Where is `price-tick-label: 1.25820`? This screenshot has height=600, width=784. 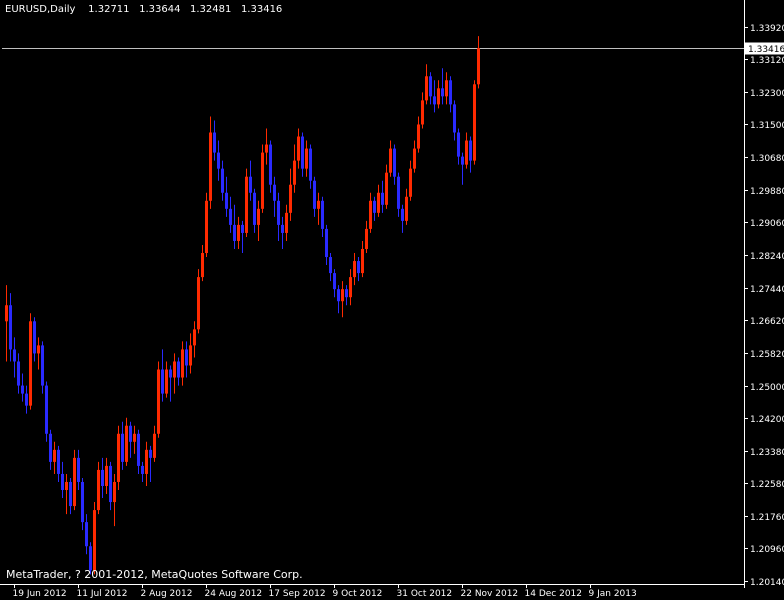 price-tick-label: 1.25820 is located at coordinates (767, 355).